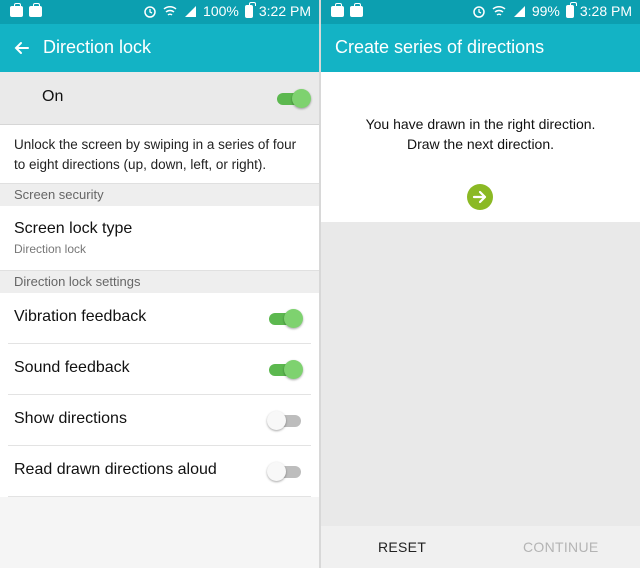 The image size is (640, 568). I want to click on vibration-feedback-label: Vibration feedback, so click(80, 316).